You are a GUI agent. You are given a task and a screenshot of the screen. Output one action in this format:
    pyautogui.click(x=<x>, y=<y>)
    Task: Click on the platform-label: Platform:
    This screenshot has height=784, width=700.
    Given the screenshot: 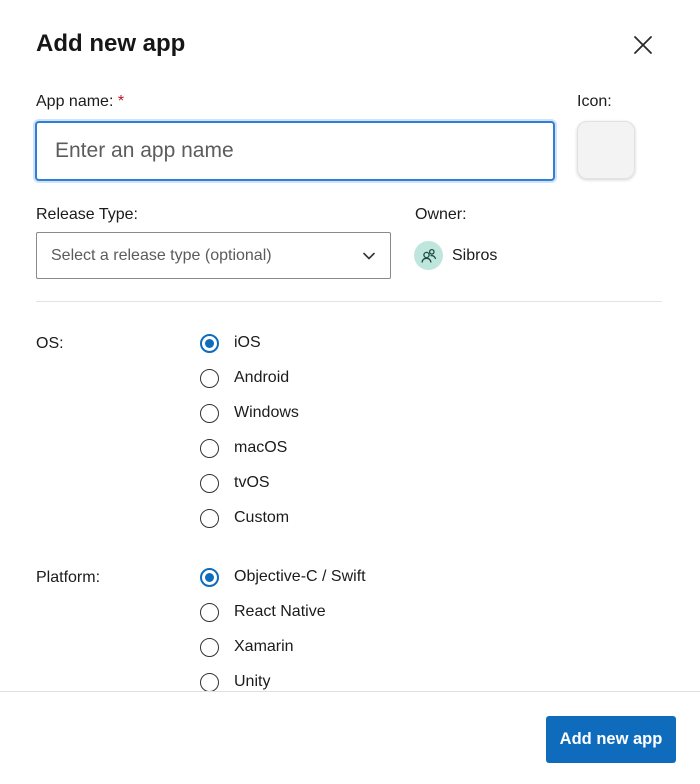 What is the action you would take?
    pyautogui.click(x=68, y=577)
    